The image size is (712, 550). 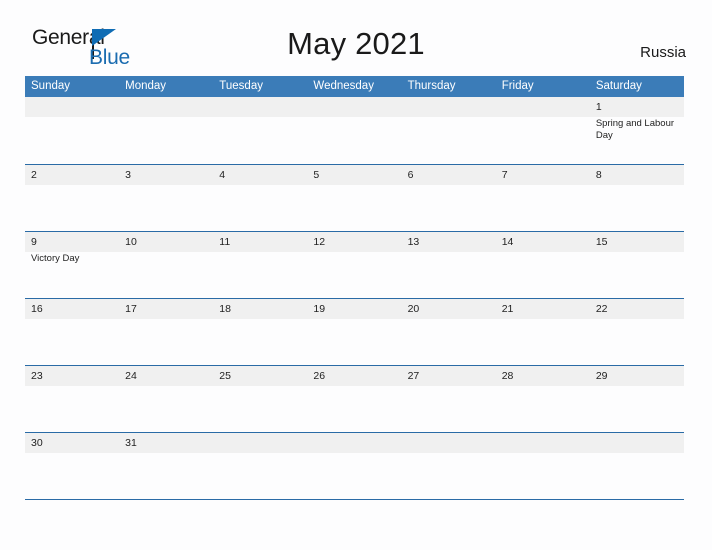 I want to click on day-number: 5, so click(x=316, y=175).